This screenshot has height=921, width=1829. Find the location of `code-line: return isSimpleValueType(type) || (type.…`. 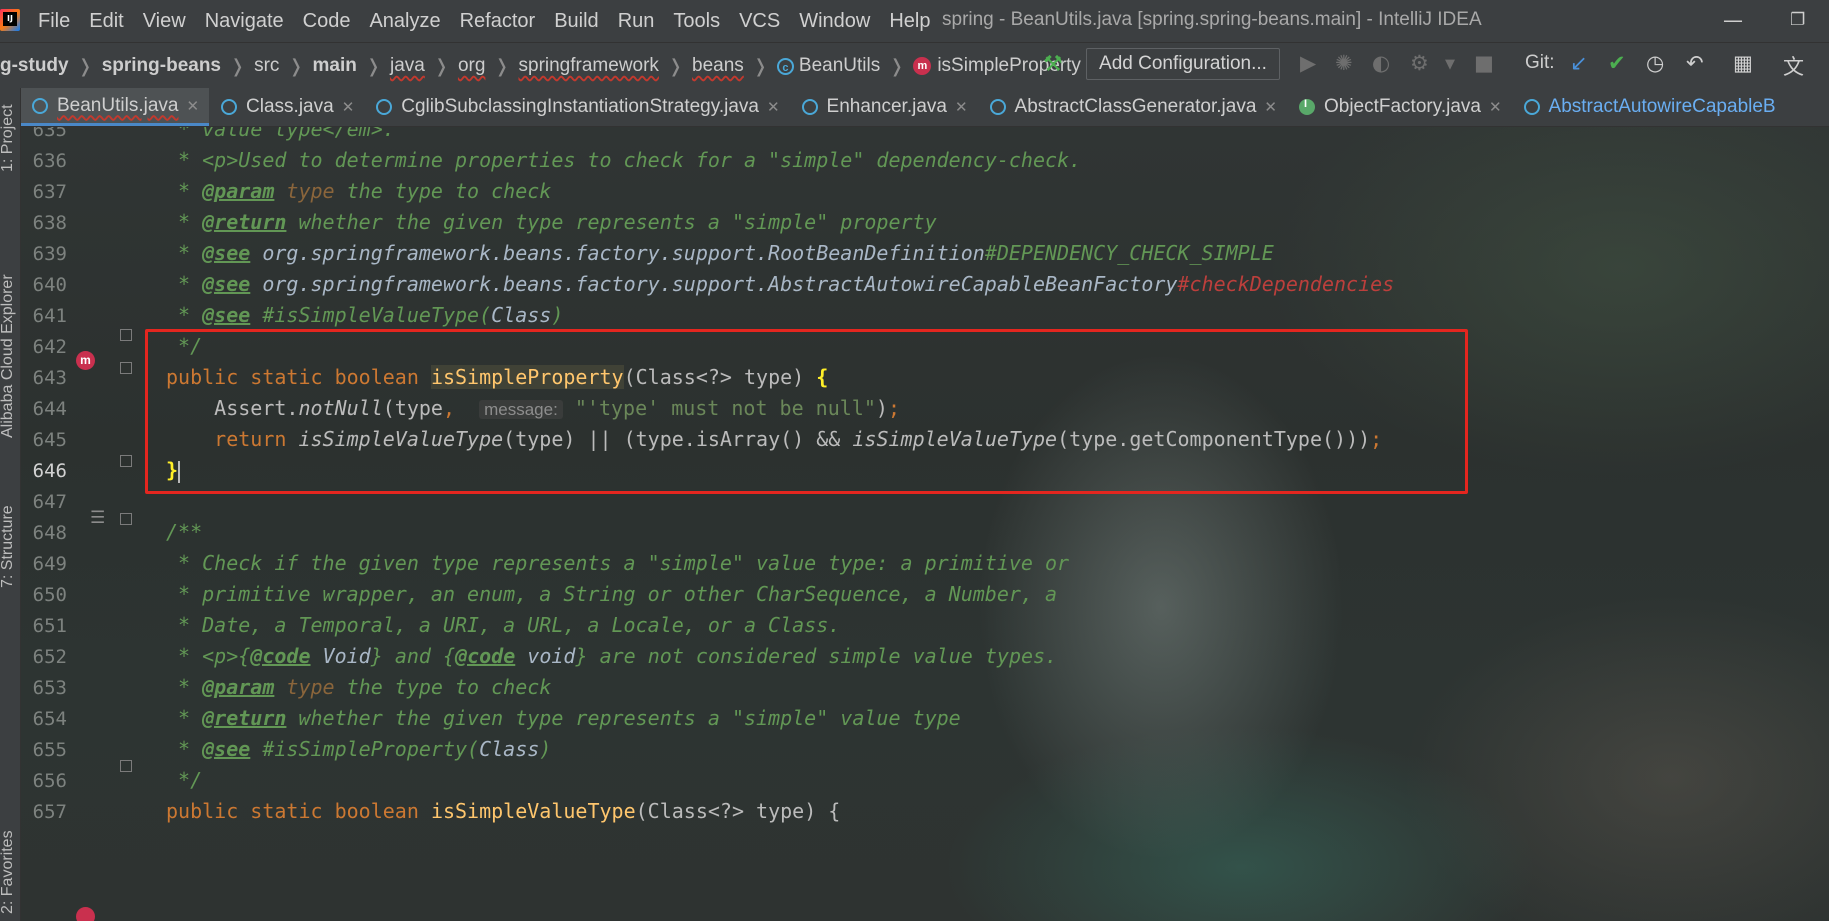

code-line: return isSimpleValueType(type) || (type.… is located at coordinates (774, 439).